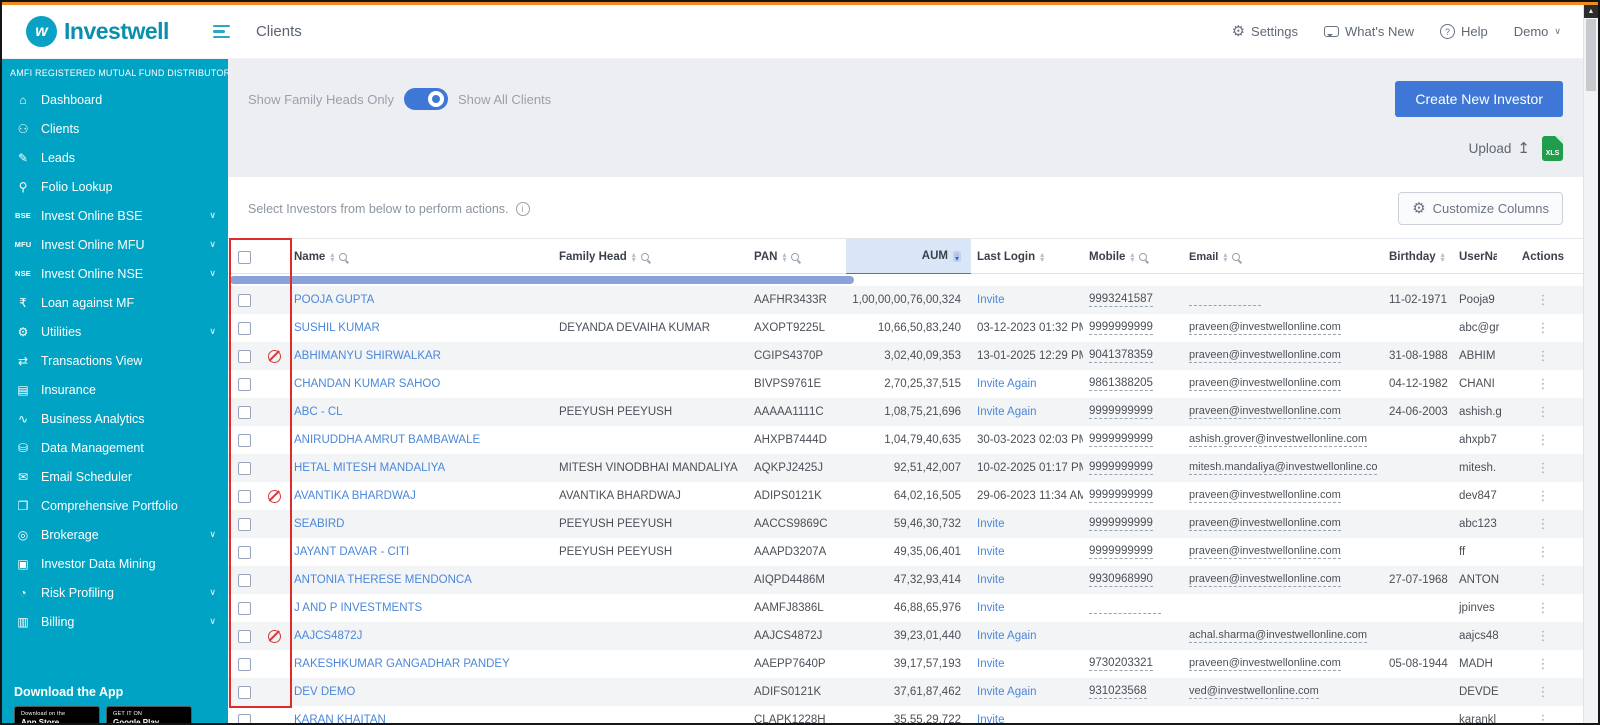 This screenshot has width=1600, height=725. What do you see at coordinates (1027, 257) in the screenshot?
I see `column-header-last-login: Last Login ▴ ▾` at bounding box center [1027, 257].